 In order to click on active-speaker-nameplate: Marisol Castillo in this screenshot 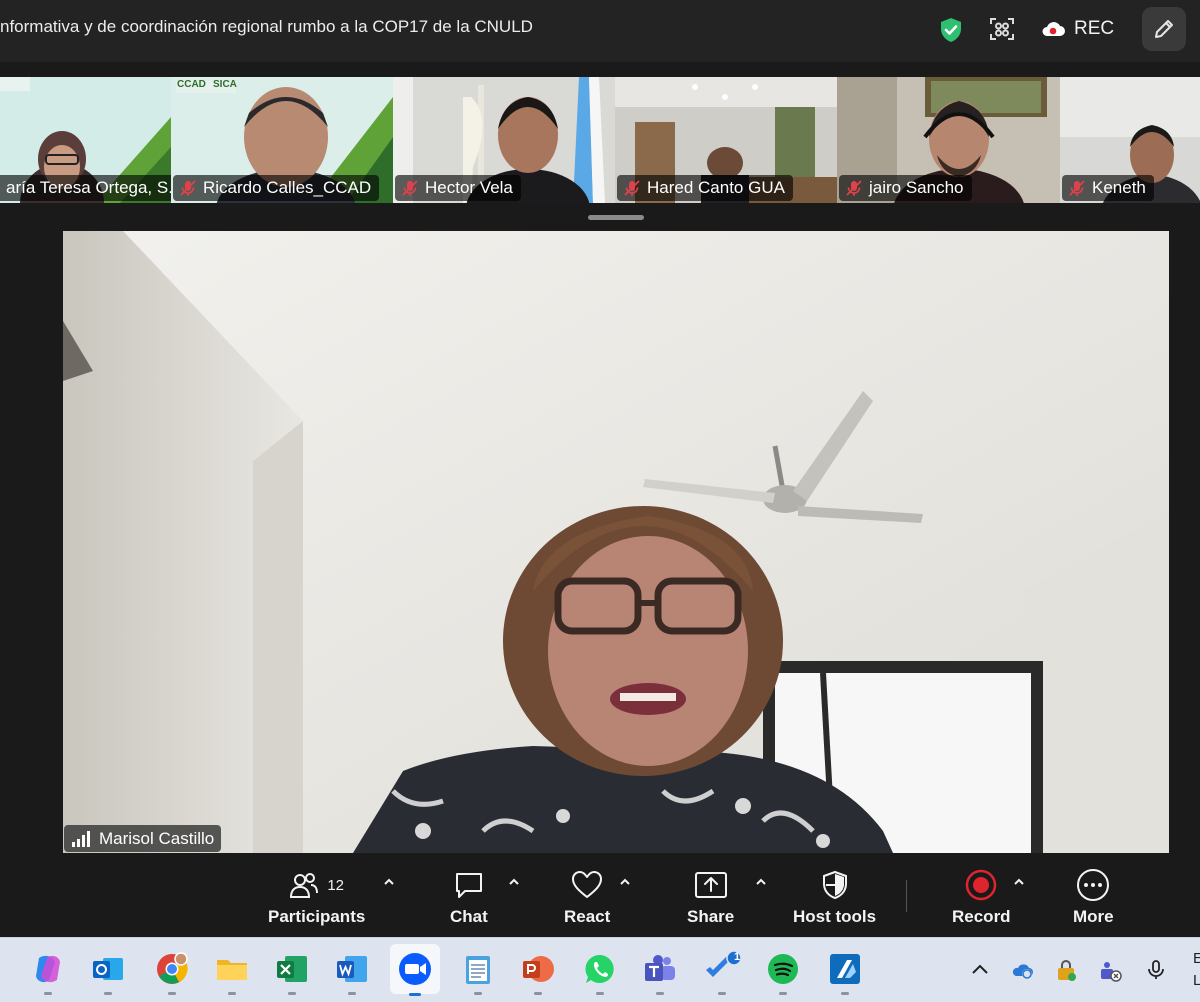, I will do `click(143, 838)`.